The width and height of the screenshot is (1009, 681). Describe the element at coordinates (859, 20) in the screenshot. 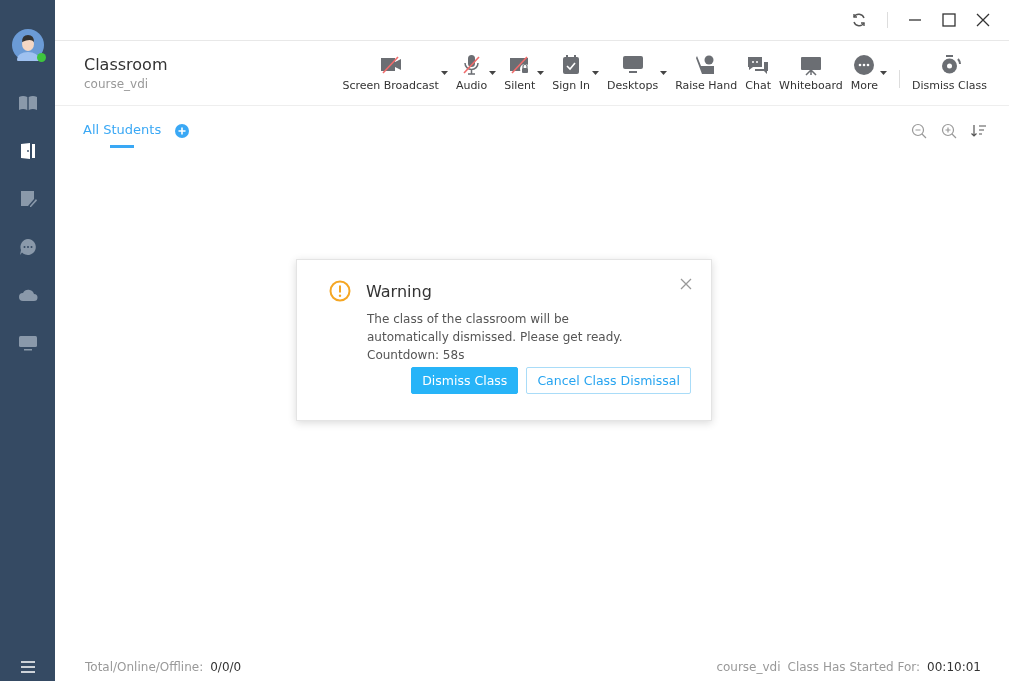

I see `refresh-icon` at that location.